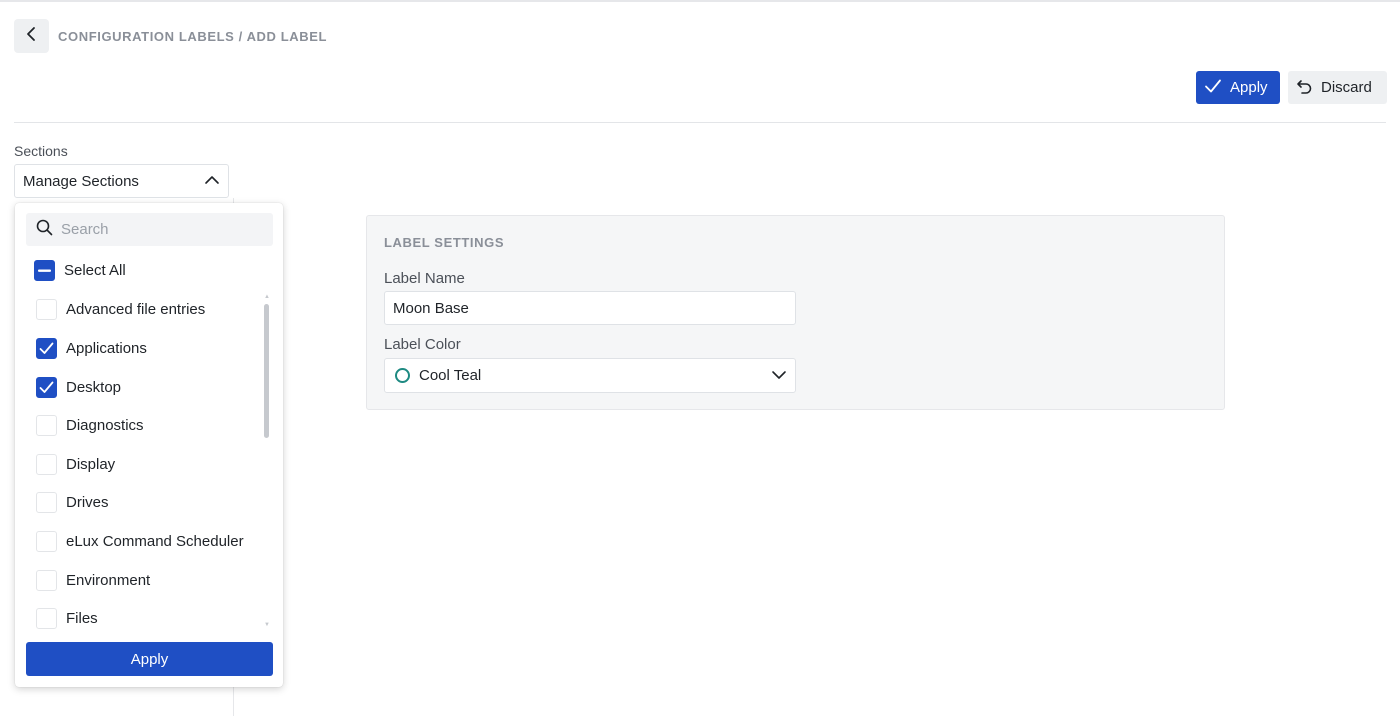 This screenshot has width=1400, height=716. I want to click on apply-button: Apply, so click(1238, 87).